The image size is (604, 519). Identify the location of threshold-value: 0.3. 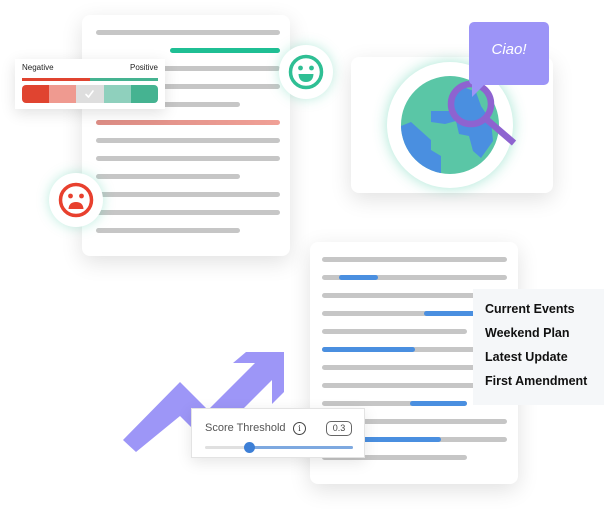
(339, 428).